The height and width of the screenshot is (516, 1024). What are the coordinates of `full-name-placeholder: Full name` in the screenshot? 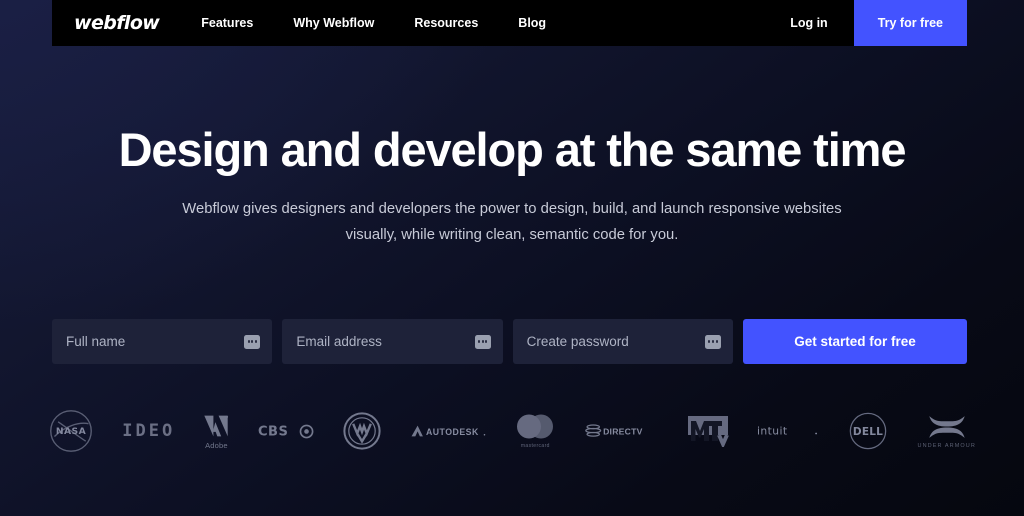 It's located at (96, 341).